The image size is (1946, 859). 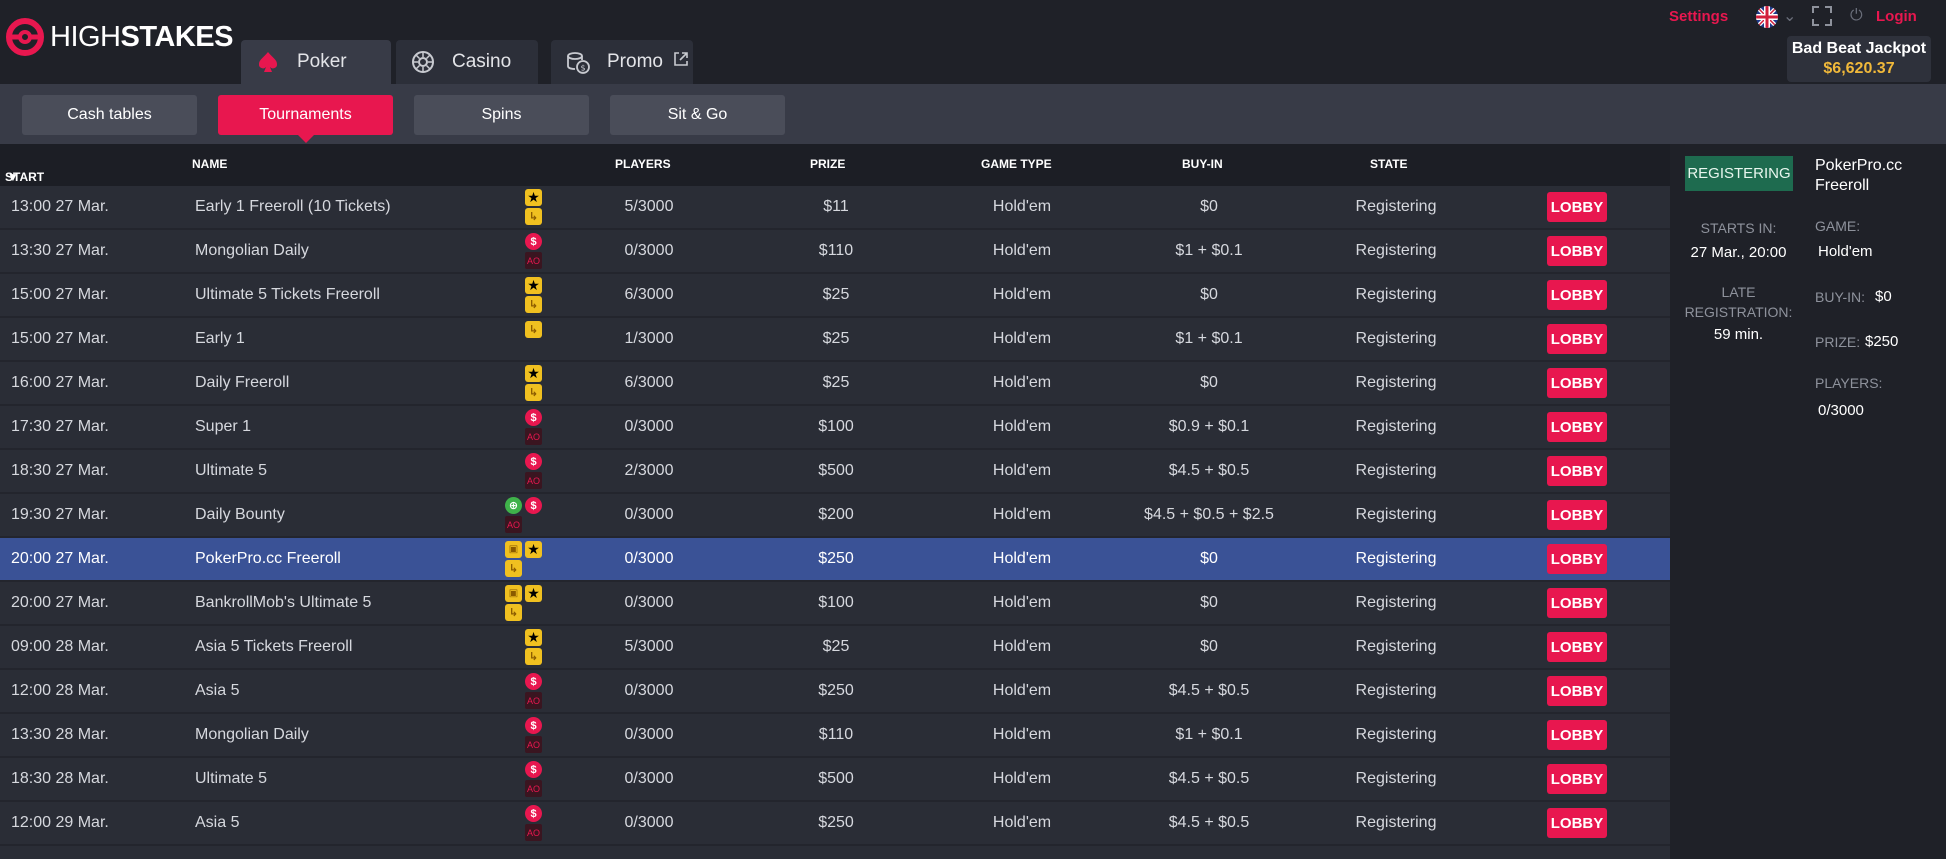 What do you see at coordinates (1859, 59) in the screenshot?
I see `bad-beat-jackpot: Bad Beat Jackpot $6,620.37` at bounding box center [1859, 59].